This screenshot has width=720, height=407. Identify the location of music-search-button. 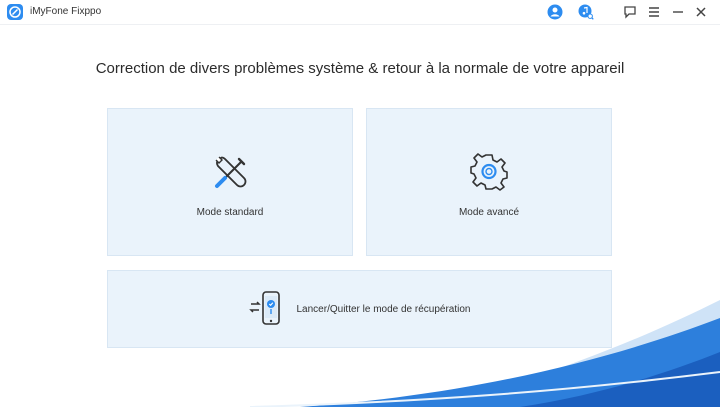
(586, 12).